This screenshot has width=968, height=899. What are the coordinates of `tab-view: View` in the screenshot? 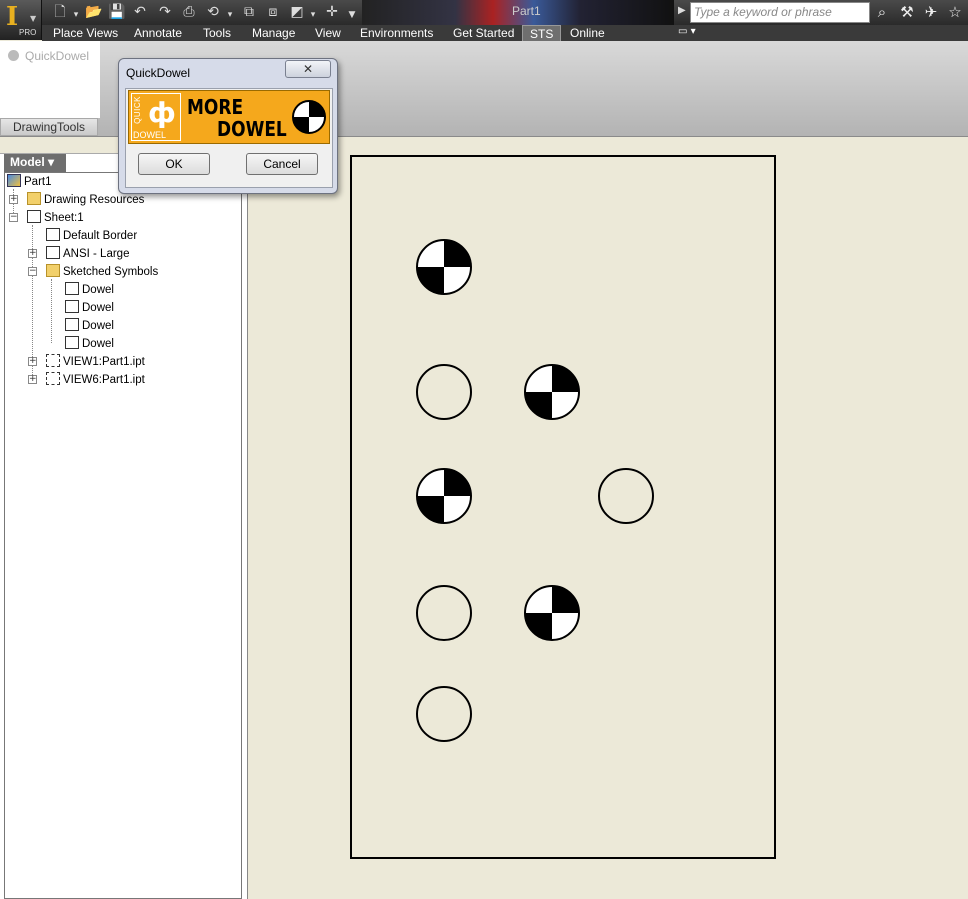 It's located at (328, 33).